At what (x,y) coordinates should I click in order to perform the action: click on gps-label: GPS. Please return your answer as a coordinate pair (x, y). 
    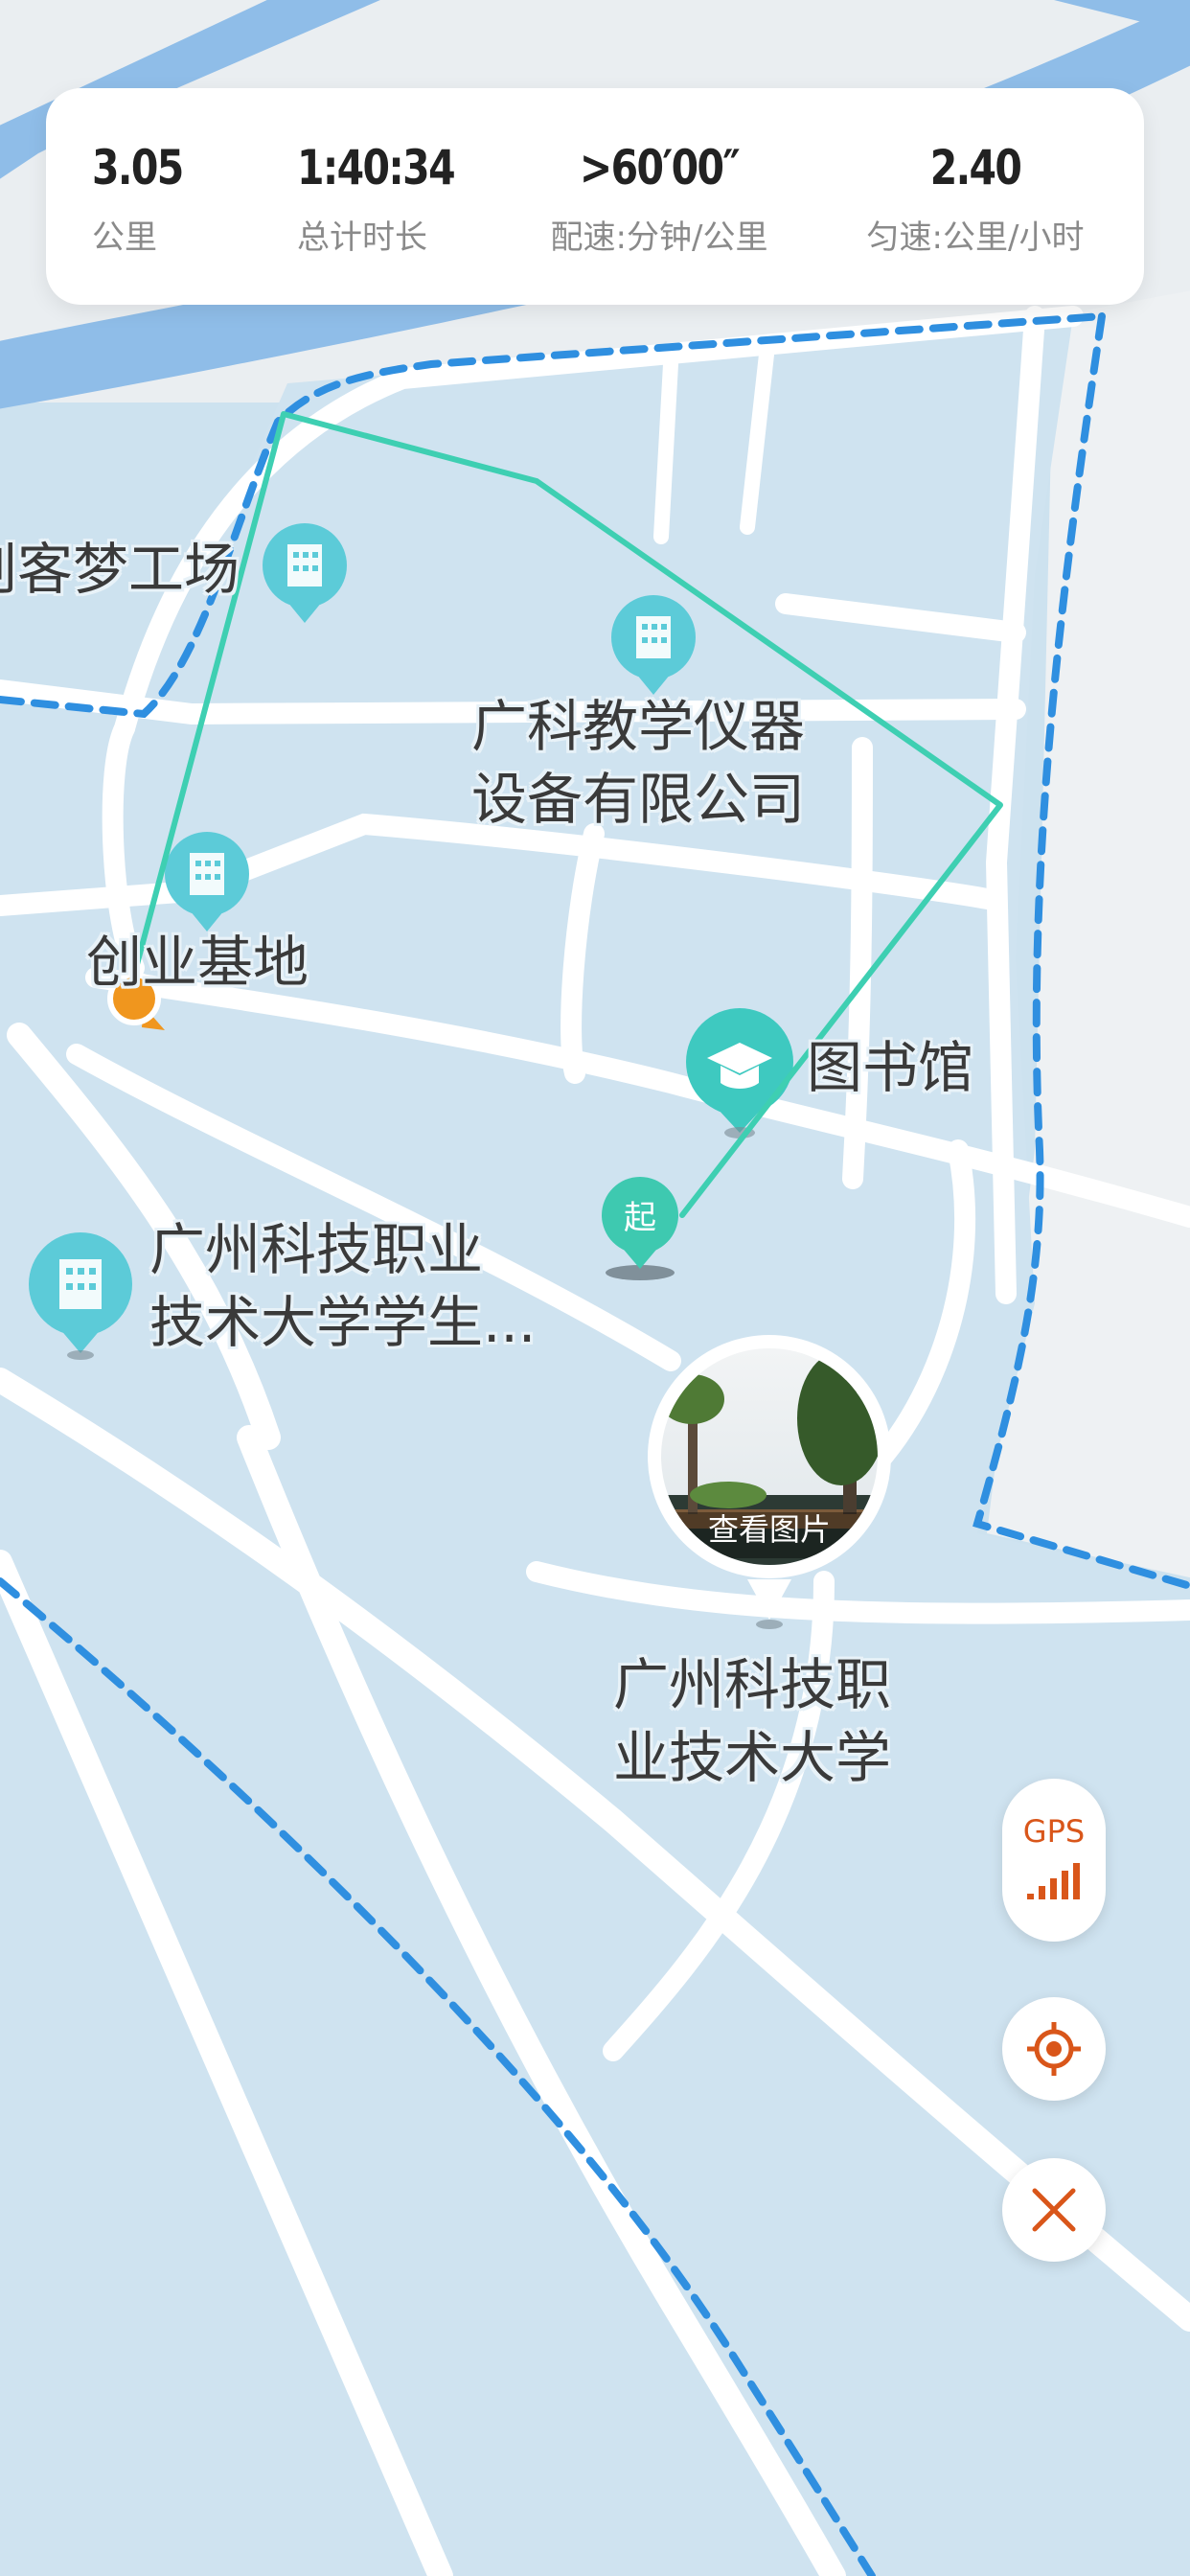
    Looking at the image, I should click on (1054, 1832).